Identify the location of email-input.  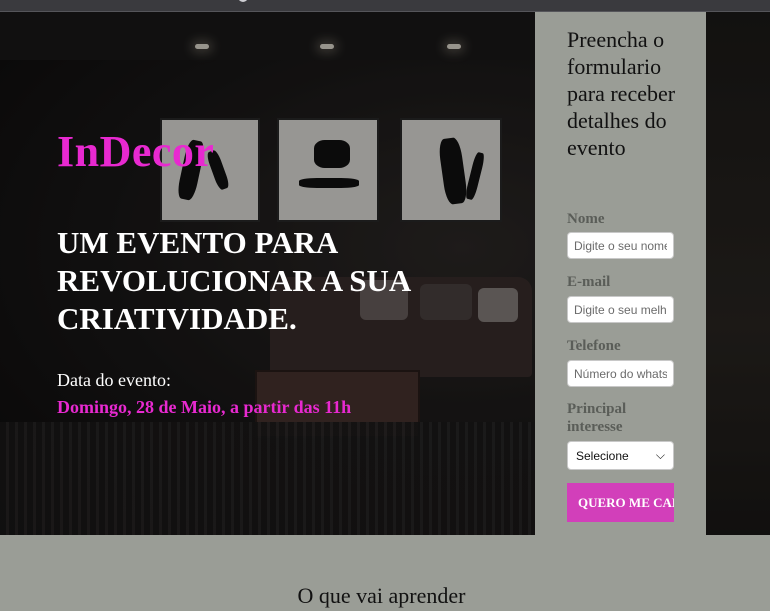
(620, 309).